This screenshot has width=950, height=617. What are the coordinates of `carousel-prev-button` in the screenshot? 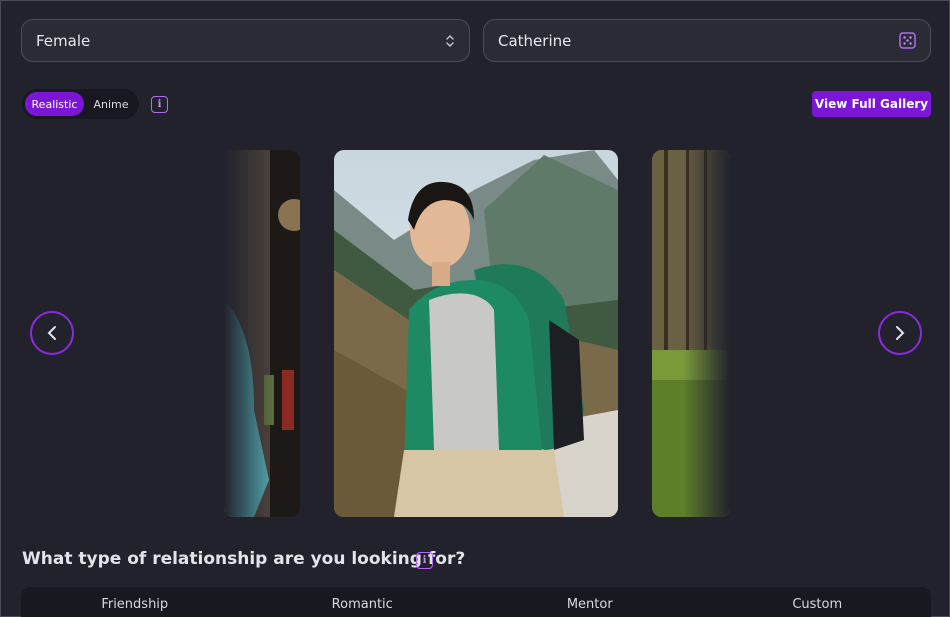 It's located at (52, 333).